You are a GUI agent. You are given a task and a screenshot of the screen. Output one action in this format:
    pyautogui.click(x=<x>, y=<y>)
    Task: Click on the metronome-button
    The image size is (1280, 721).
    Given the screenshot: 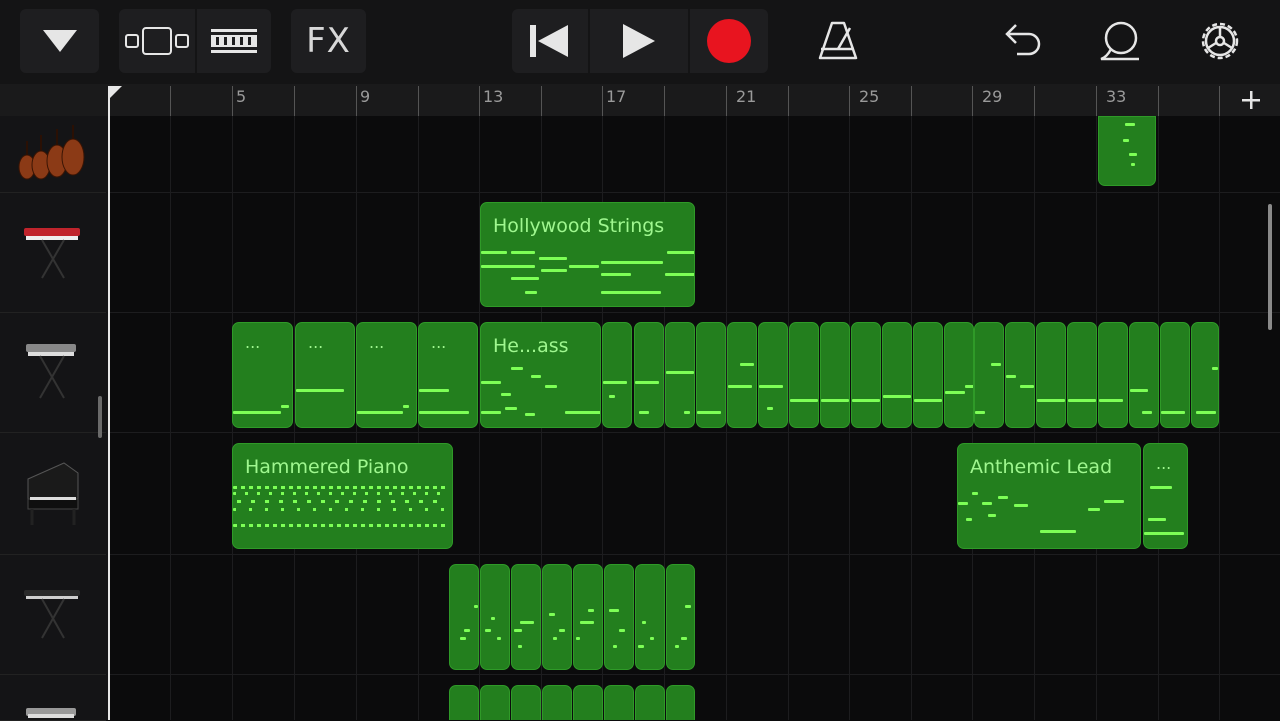 What is the action you would take?
    pyautogui.click(x=838, y=41)
    